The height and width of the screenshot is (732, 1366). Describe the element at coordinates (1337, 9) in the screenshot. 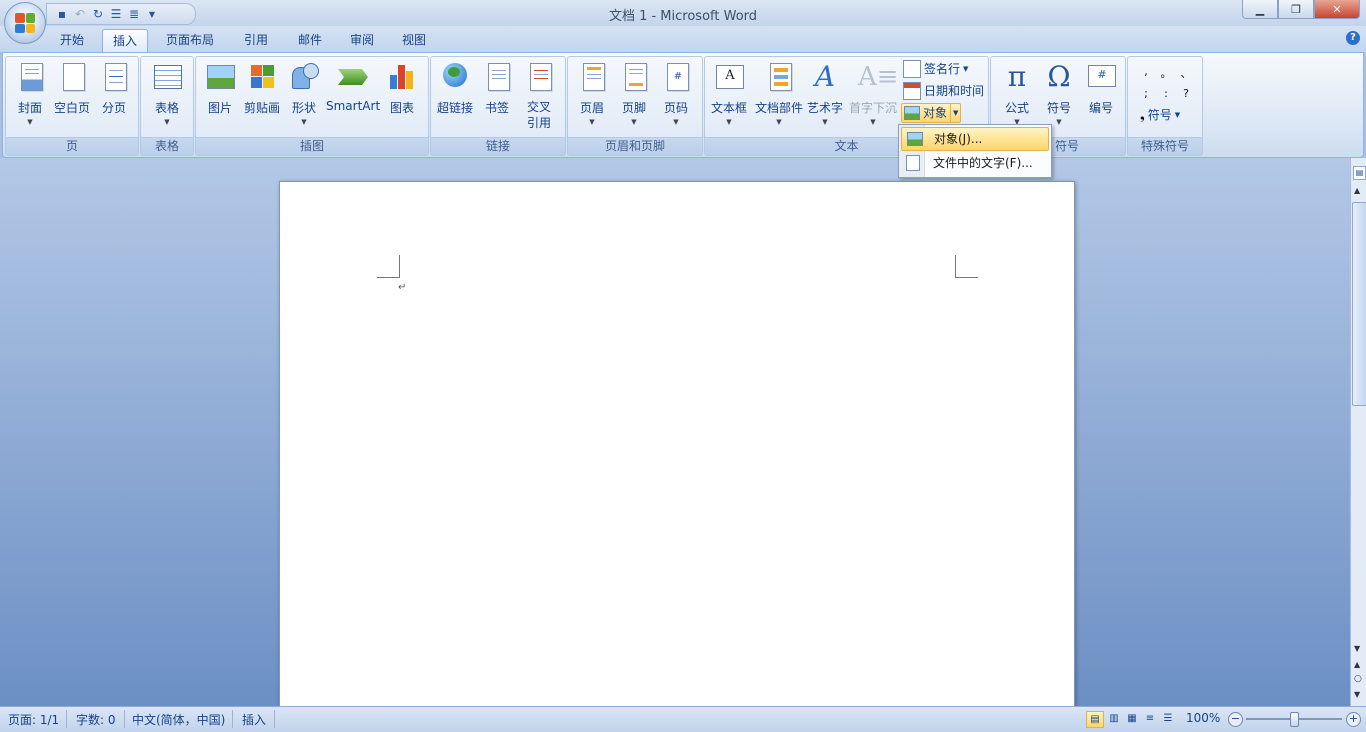

I see `close-button: ✕` at that location.